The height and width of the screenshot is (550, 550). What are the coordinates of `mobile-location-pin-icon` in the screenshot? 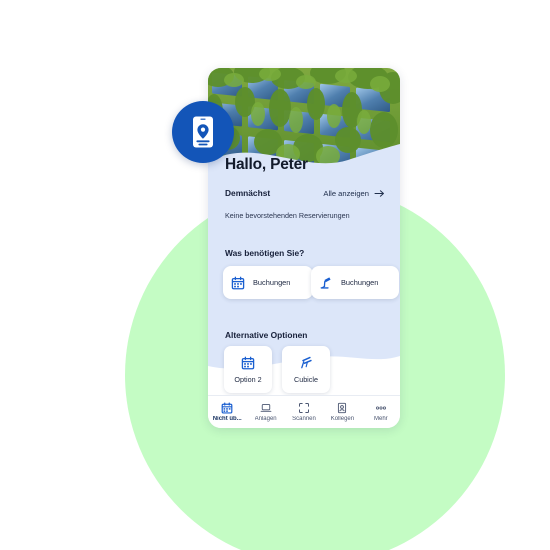 It's located at (203, 132).